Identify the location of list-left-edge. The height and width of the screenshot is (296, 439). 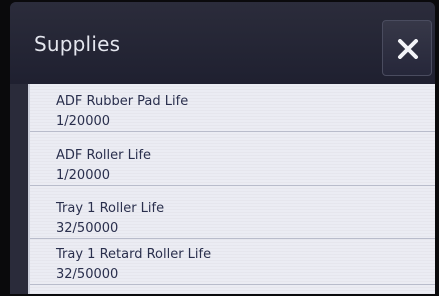
(19, 189).